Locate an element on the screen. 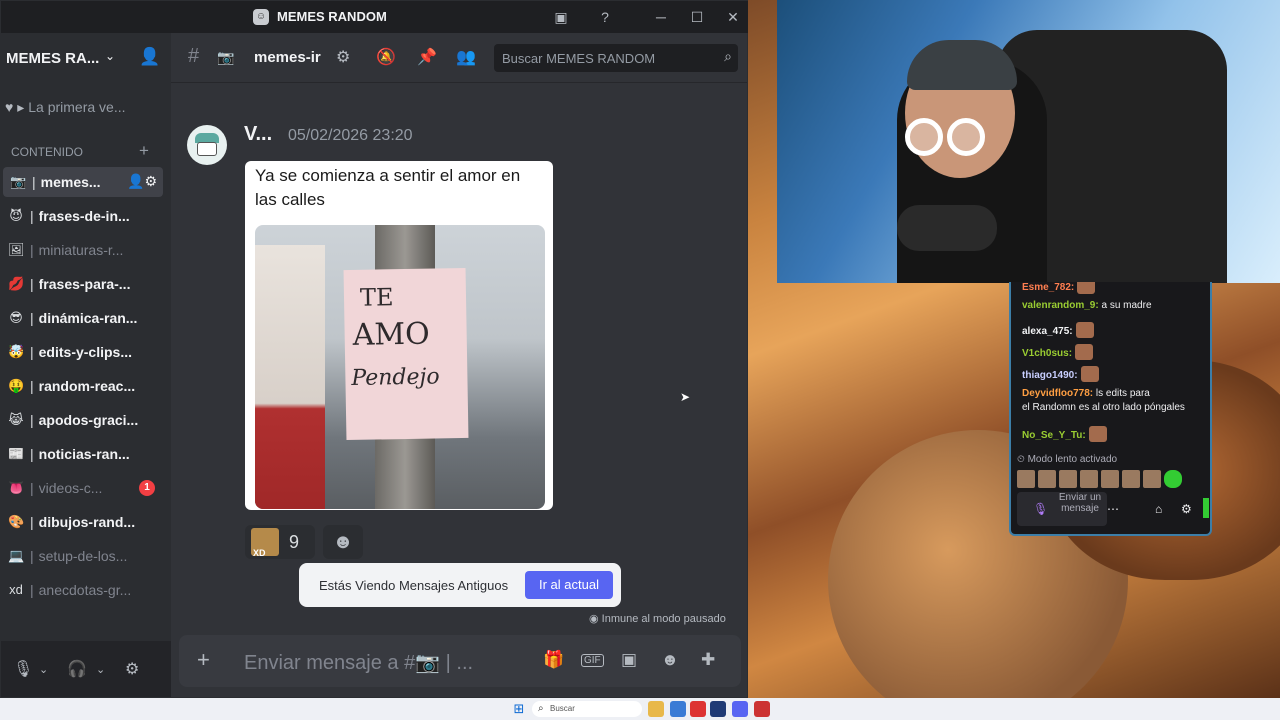  search-box: ⌕ is located at coordinates (616, 58).